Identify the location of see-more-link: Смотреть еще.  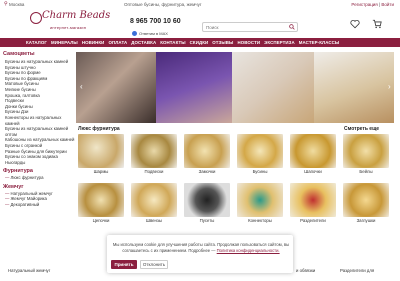
(361, 129).